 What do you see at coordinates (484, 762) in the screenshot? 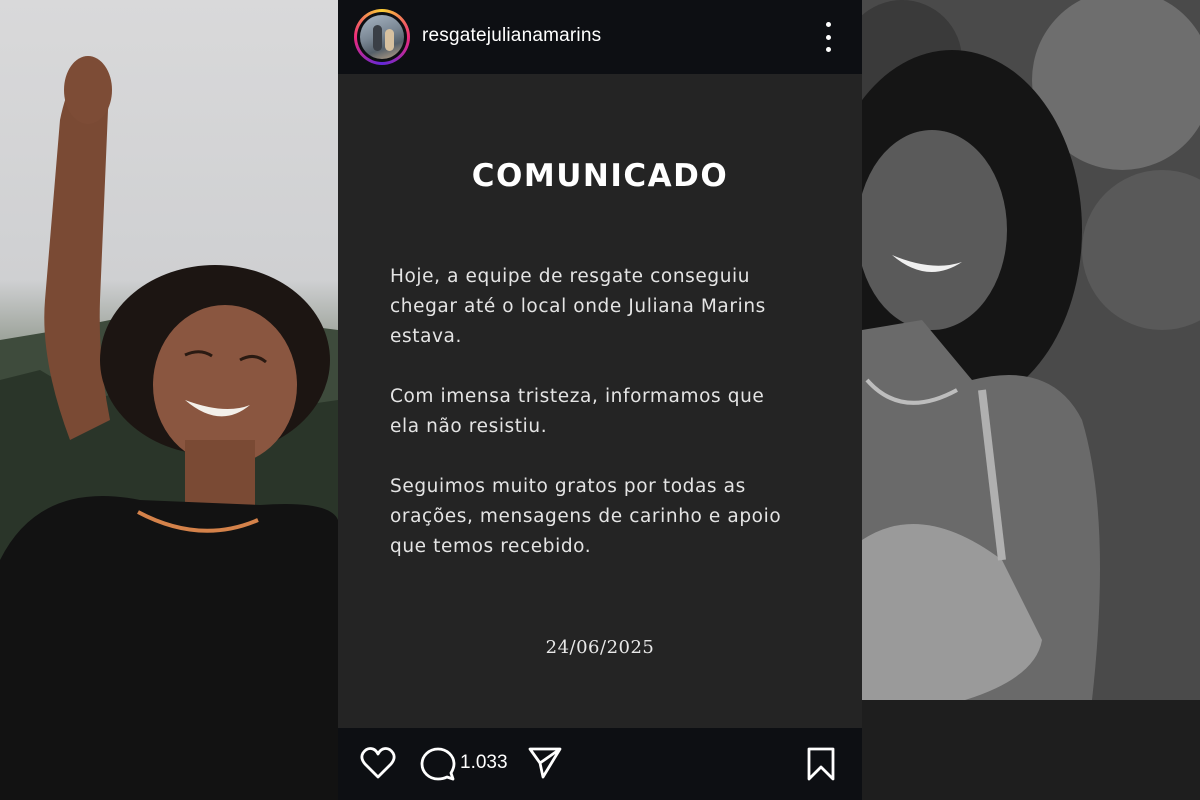
I see `comments-count: 1.033` at bounding box center [484, 762].